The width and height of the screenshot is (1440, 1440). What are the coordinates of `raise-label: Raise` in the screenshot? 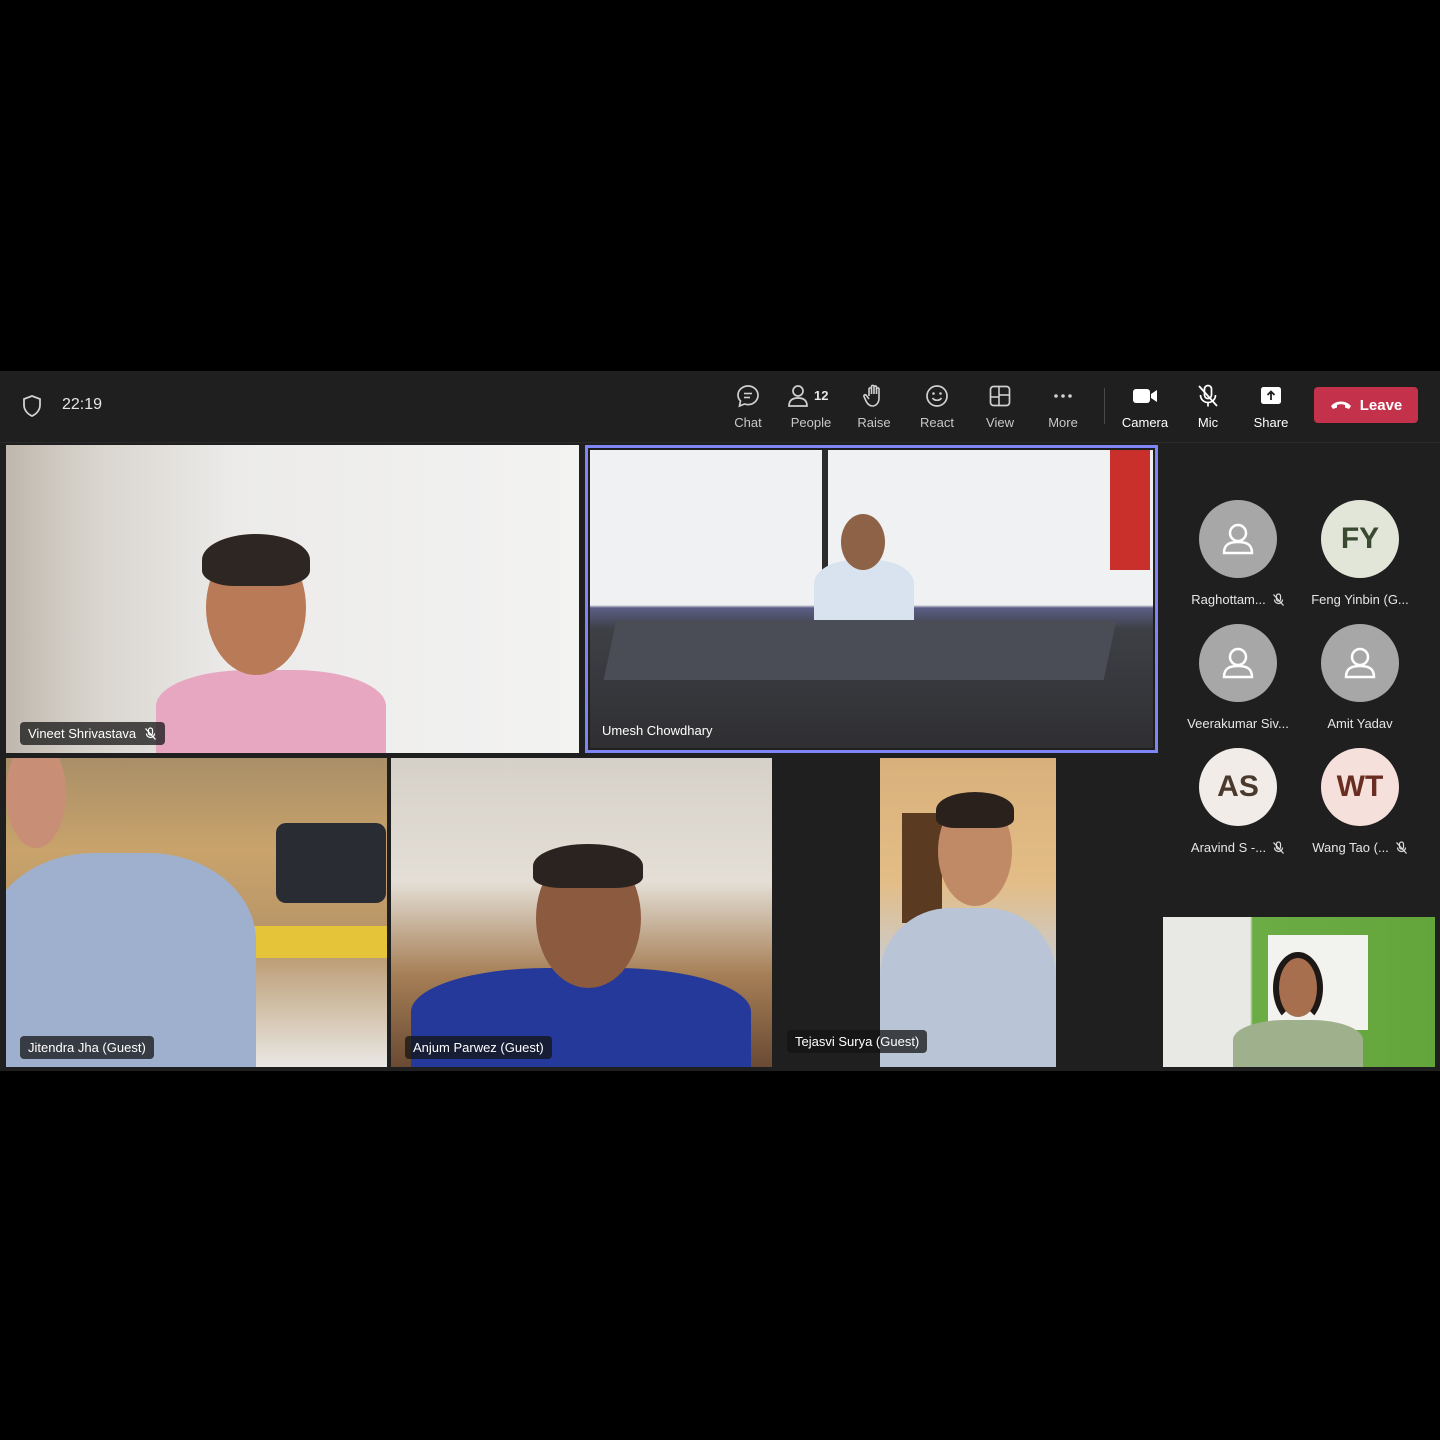 It's located at (874, 422).